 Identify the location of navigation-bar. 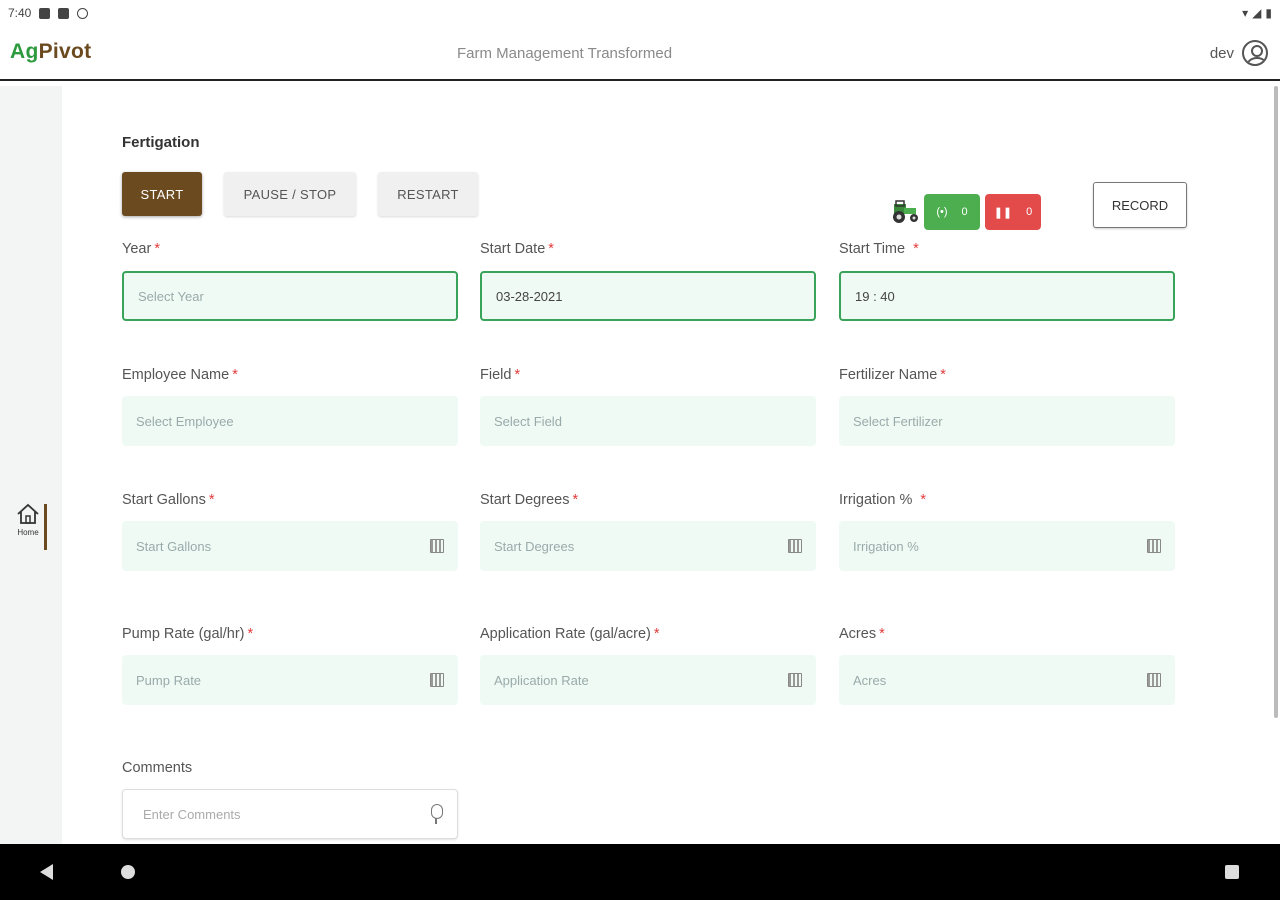
(640, 872).